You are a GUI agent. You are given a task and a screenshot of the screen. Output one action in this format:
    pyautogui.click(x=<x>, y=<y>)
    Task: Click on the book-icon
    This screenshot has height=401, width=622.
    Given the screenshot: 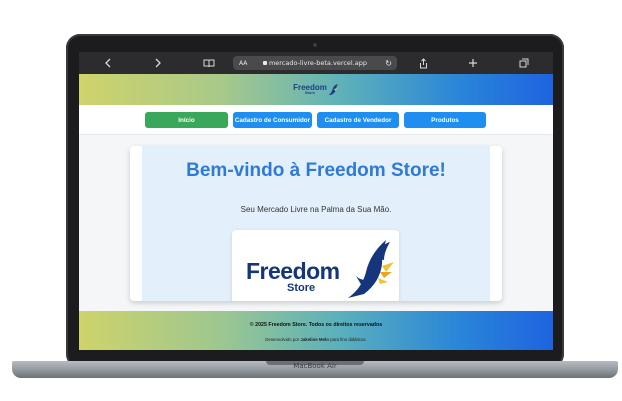 What is the action you would take?
    pyautogui.click(x=209, y=63)
    